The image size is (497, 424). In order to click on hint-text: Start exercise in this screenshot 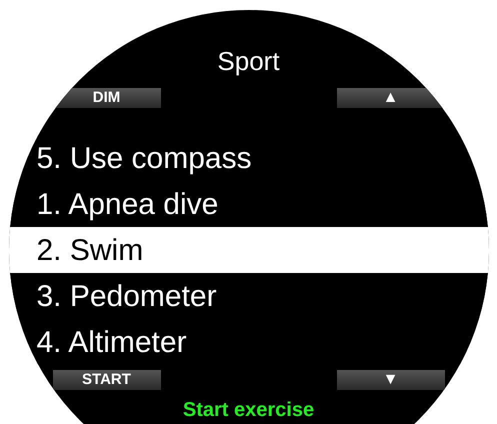, I will do `click(248, 410)`.